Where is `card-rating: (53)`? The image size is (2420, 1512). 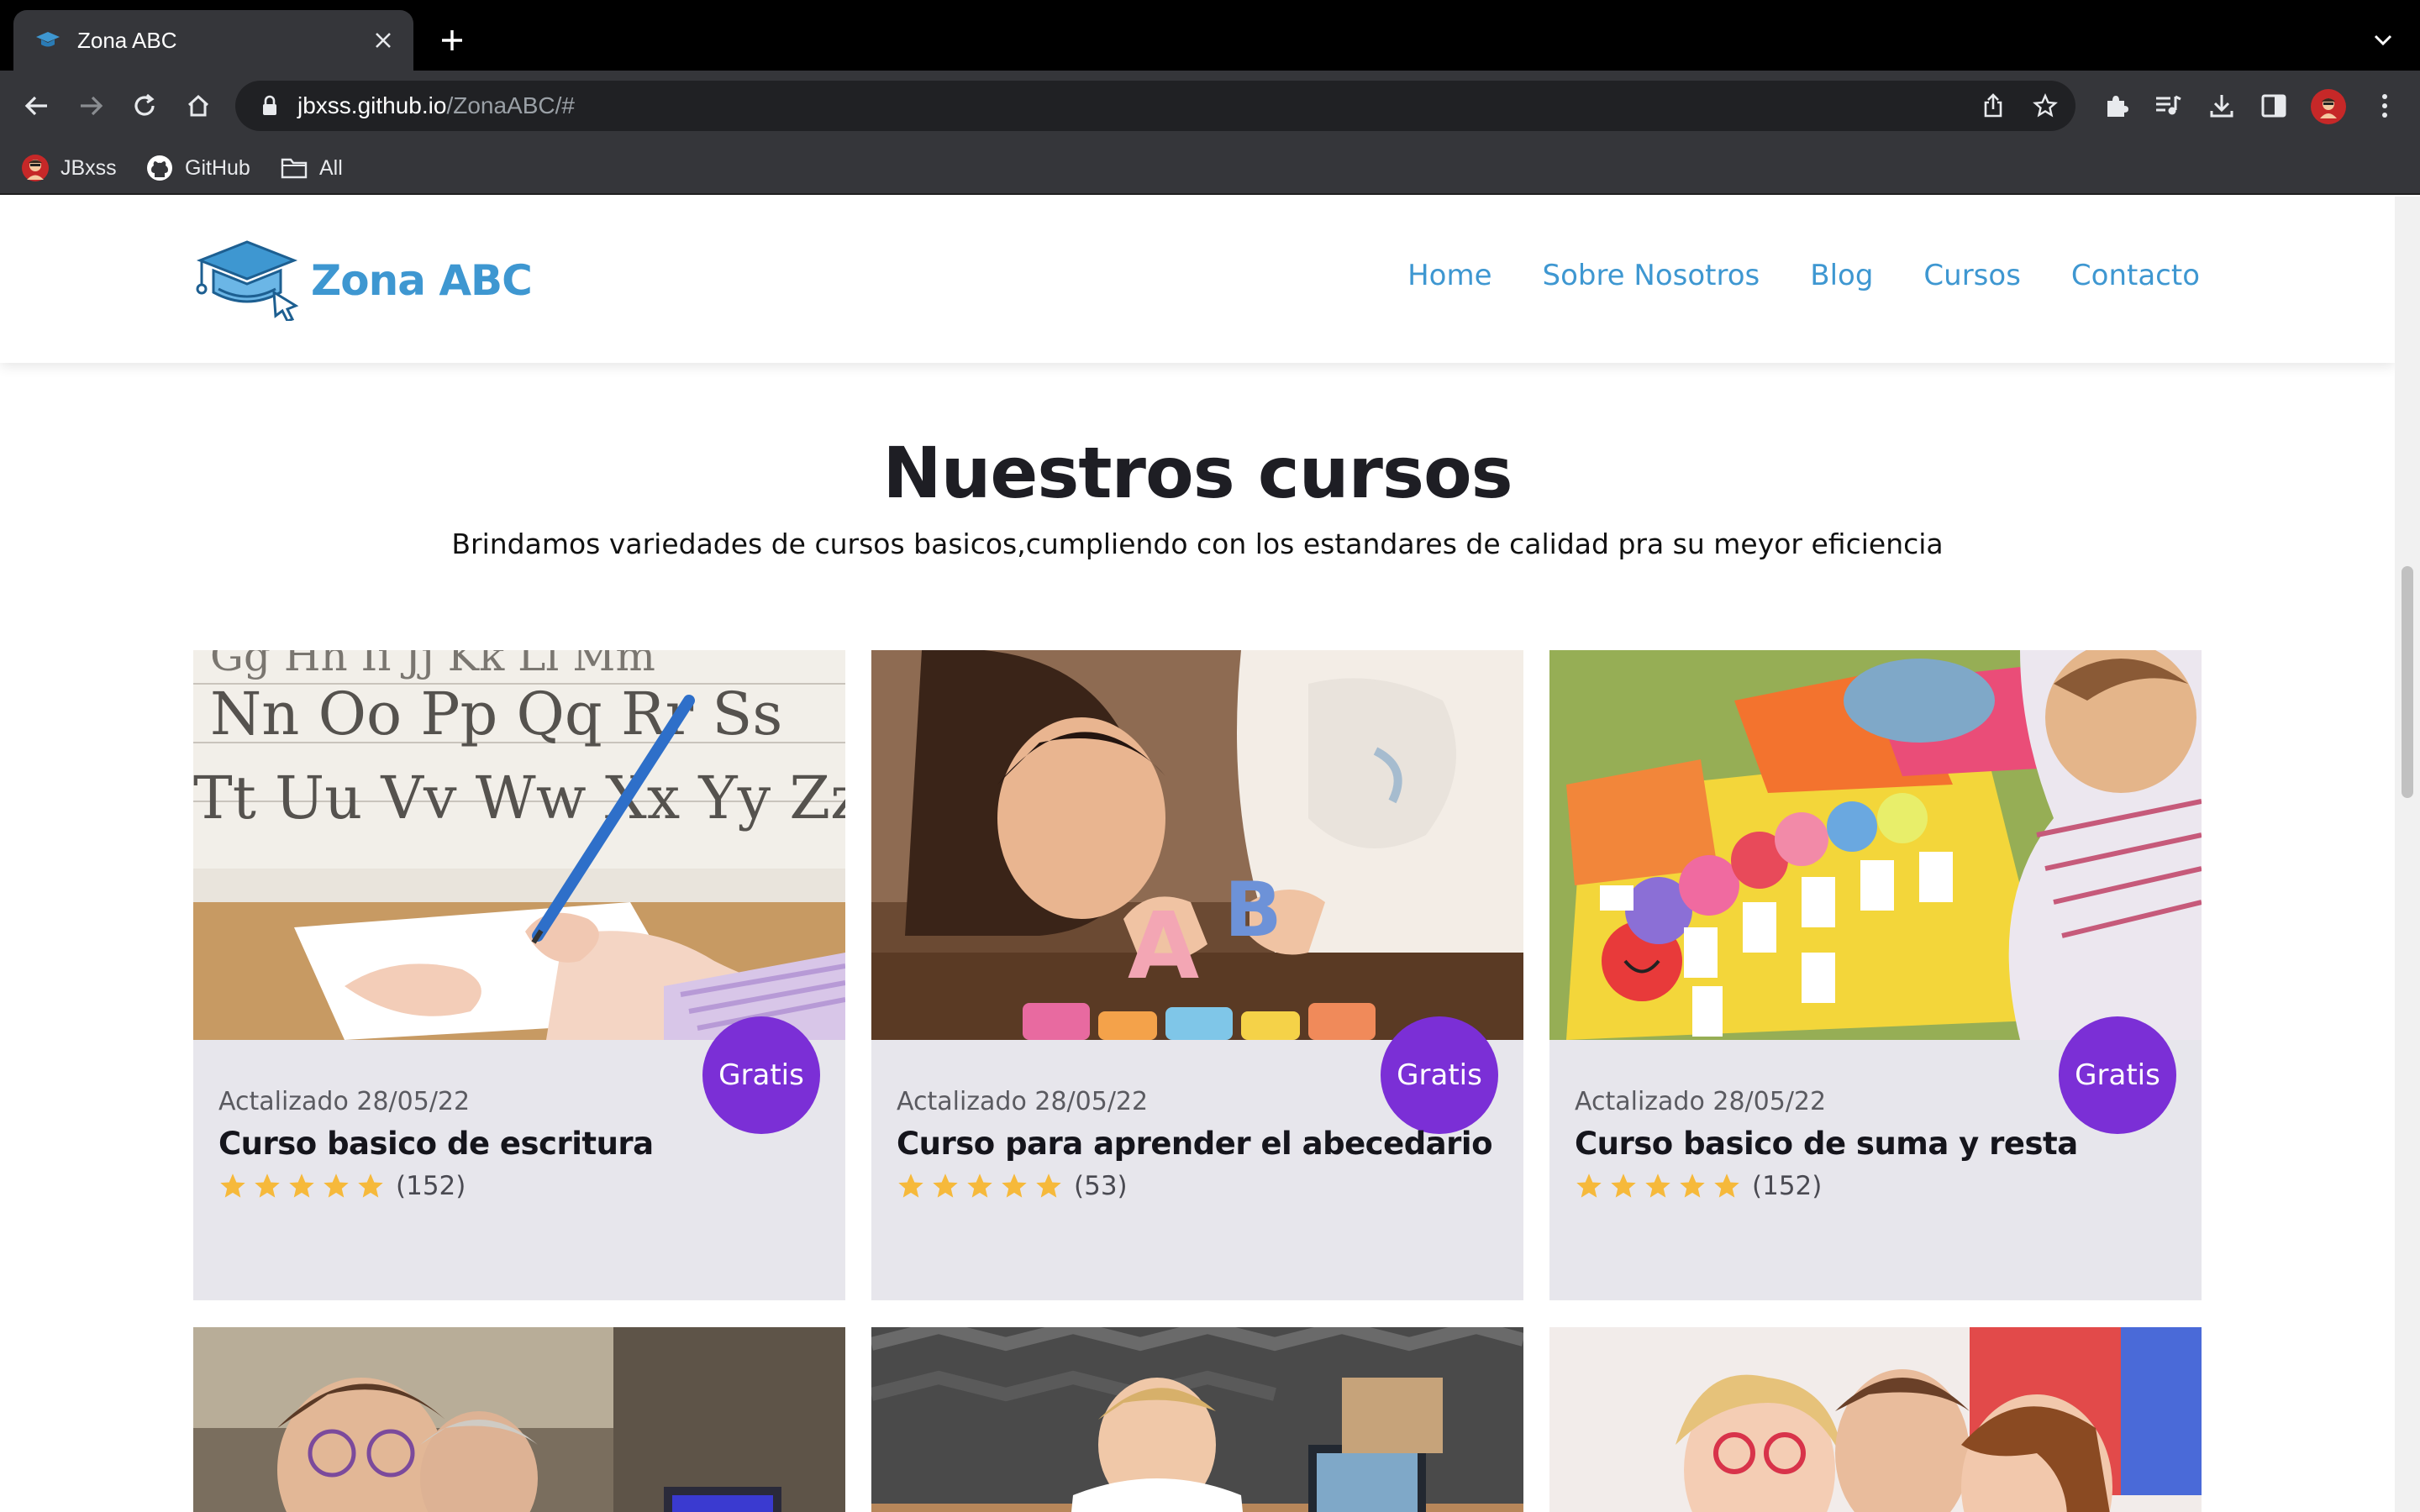 card-rating: (53) is located at coordinates (1013, 1186).